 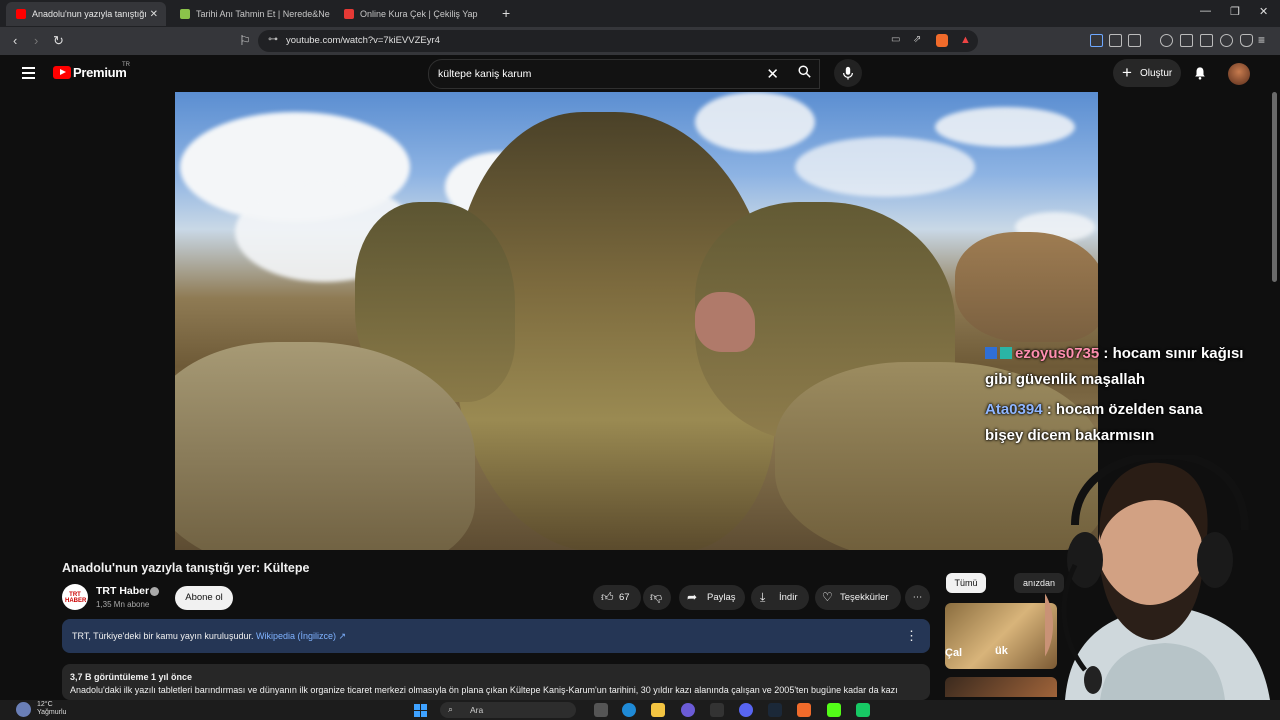 What do you see at coordinates (1205, 11) in the screenshot?
I see `minimize-icon: —` at bounding box center [1205, 11].